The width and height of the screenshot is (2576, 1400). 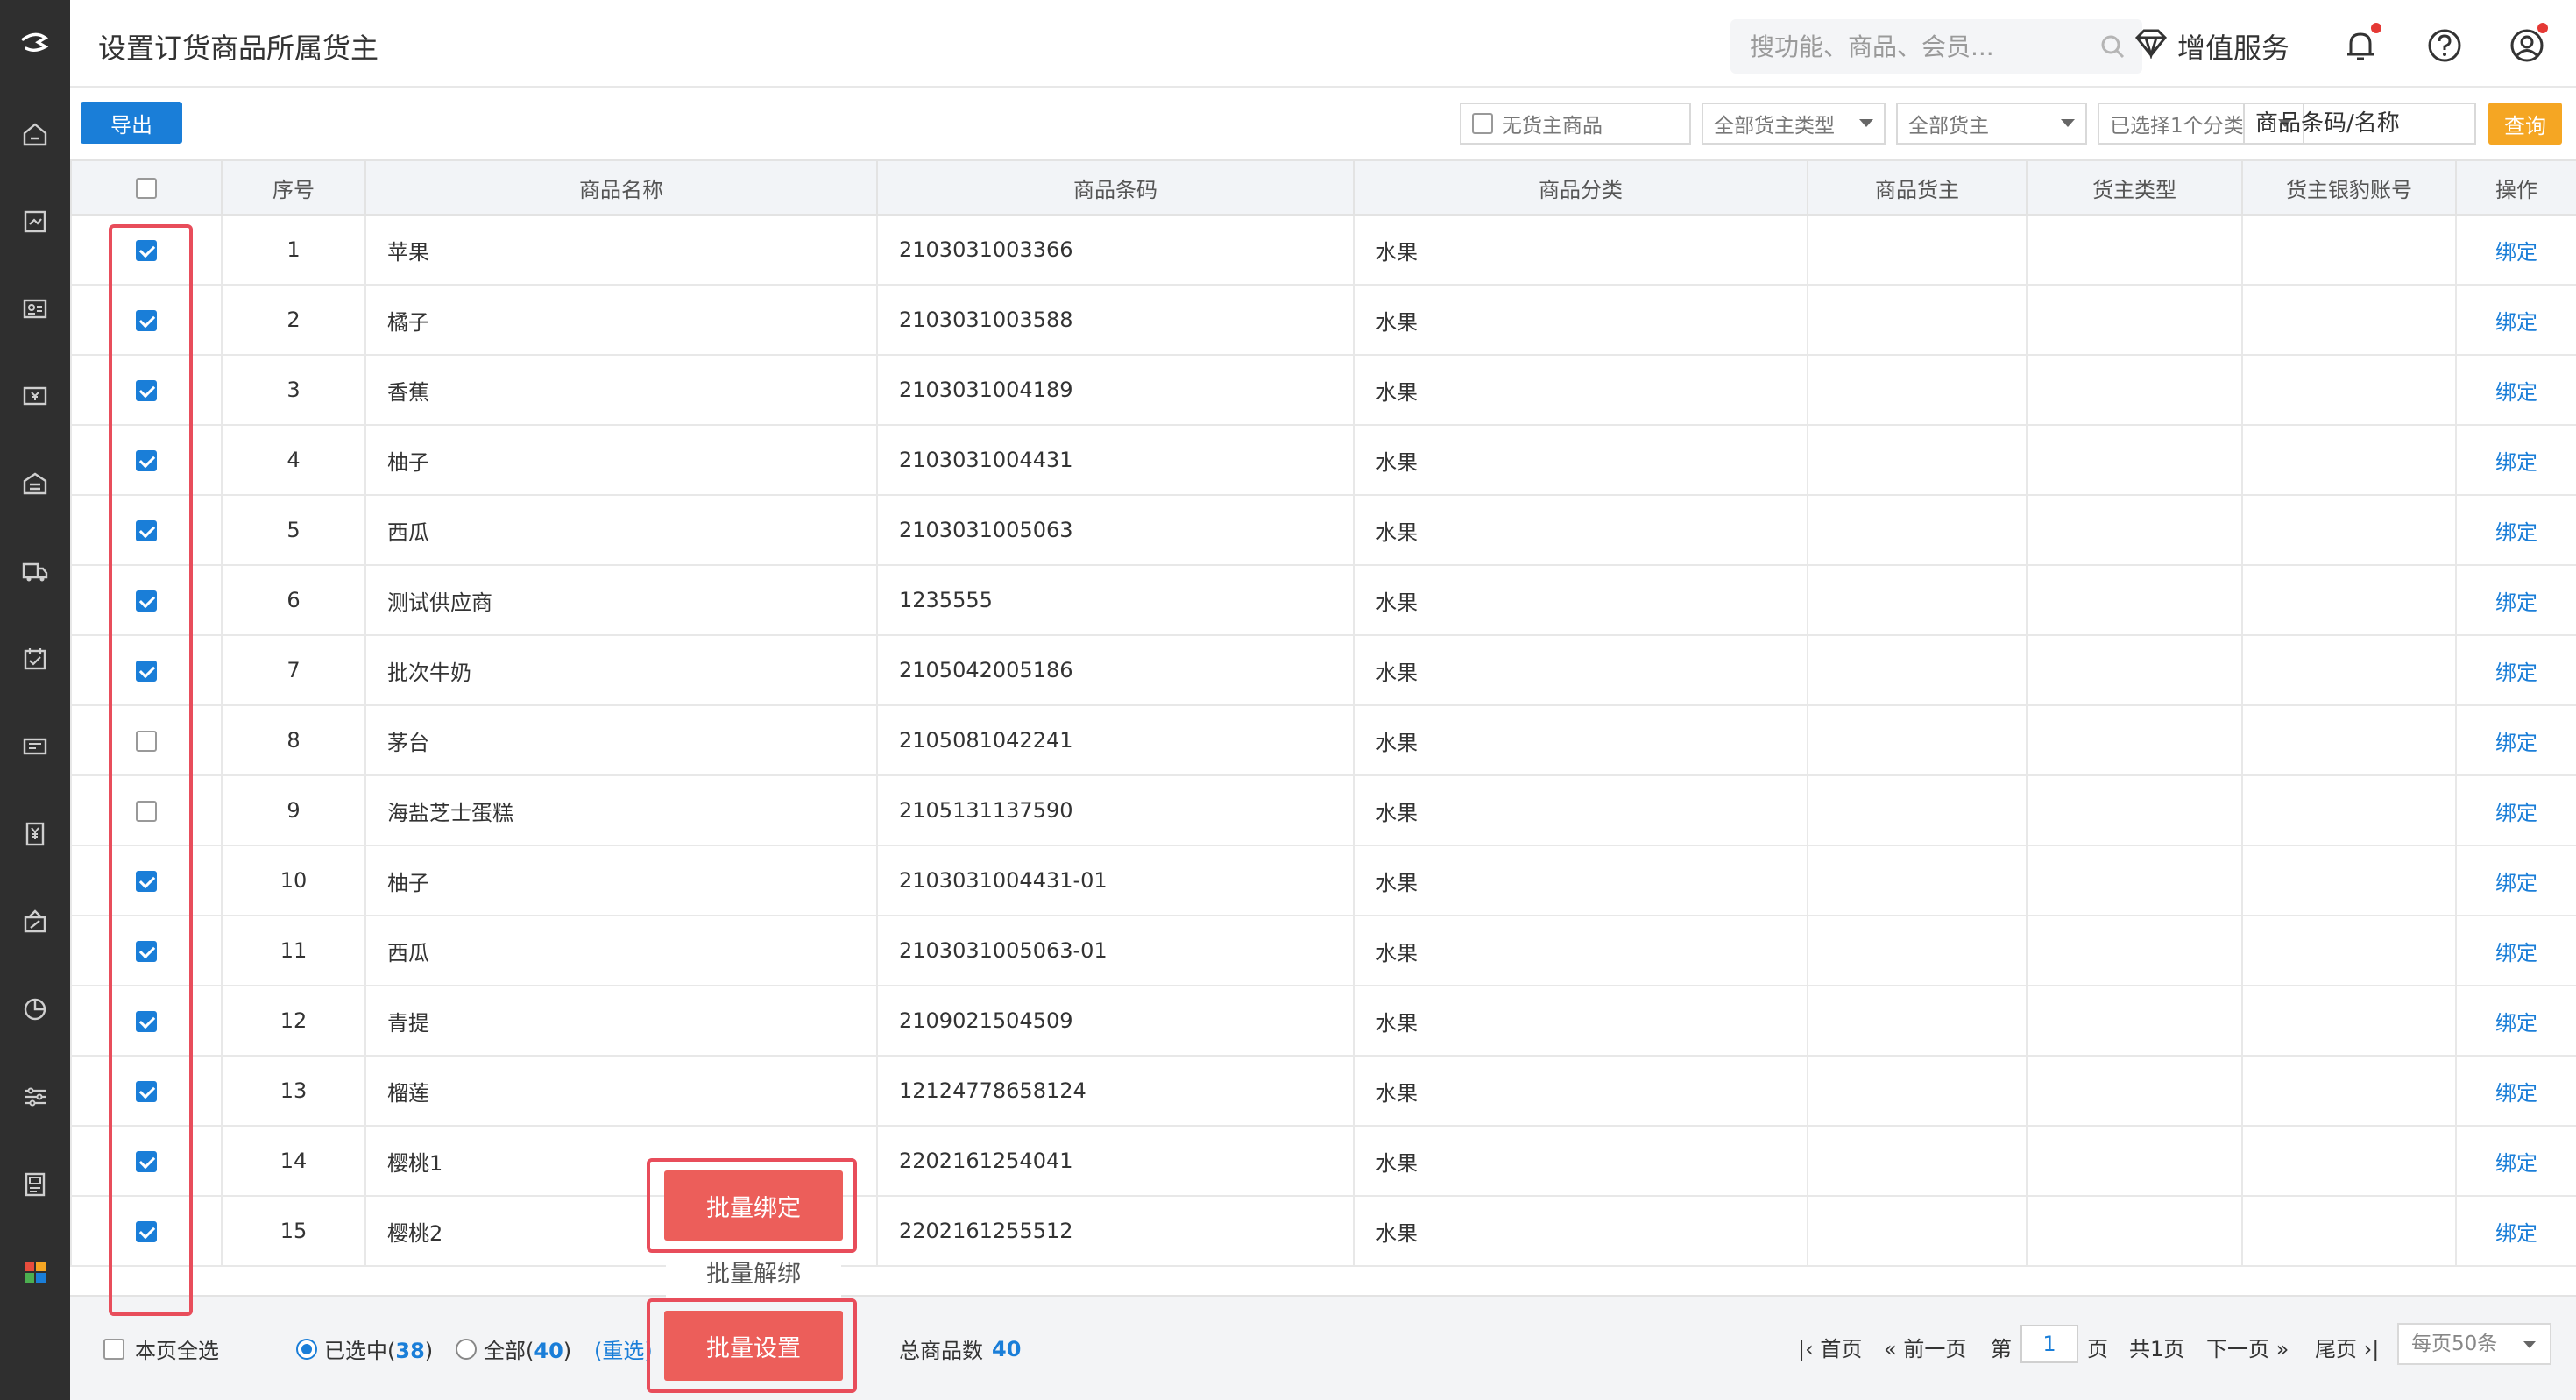 What do you see at coordinates (466, 1349) in the screenshot?
I see `all-radio` at bounding box center [466, 1349].